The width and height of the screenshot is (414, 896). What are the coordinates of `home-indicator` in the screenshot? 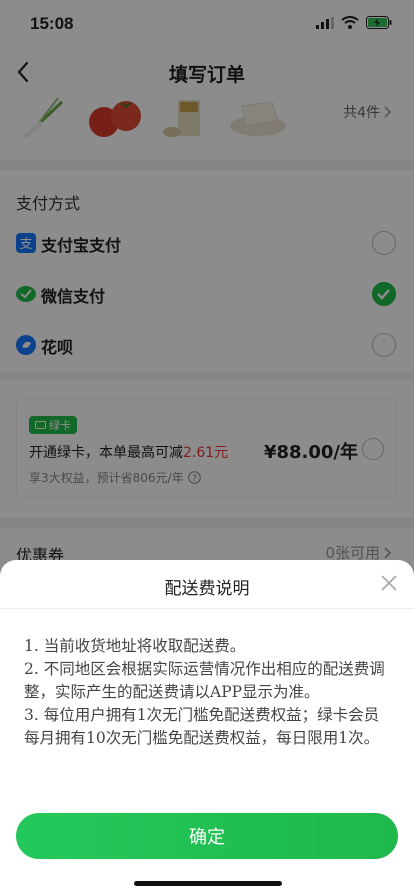 It's located at (208, 883).